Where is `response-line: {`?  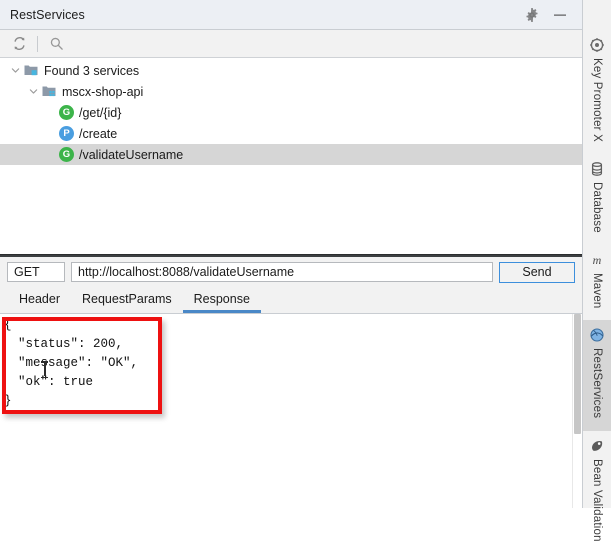 response-line: { is located at coordinates (293, 325).